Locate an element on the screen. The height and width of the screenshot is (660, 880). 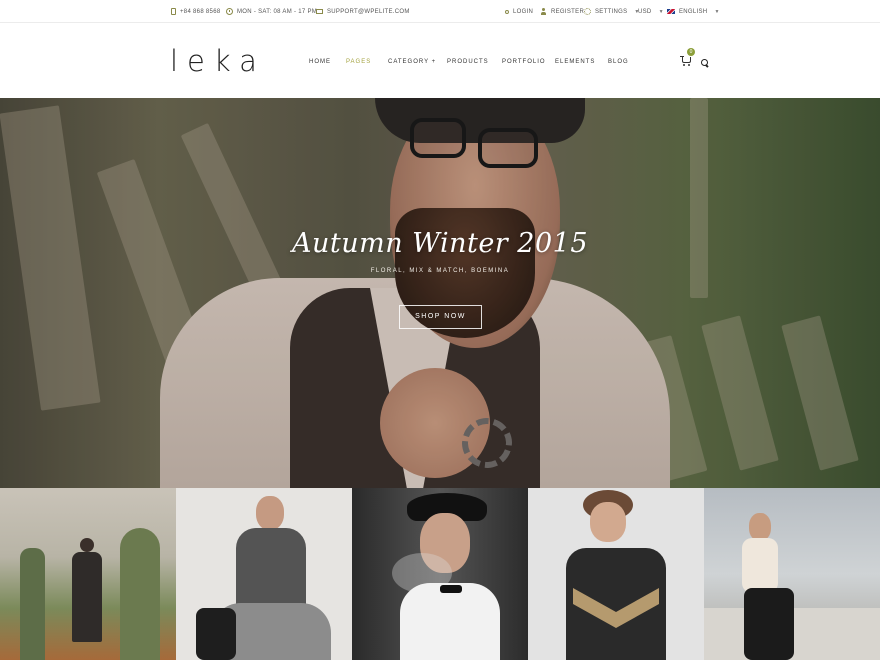
gear-icon is located at coordinates (587, 11).